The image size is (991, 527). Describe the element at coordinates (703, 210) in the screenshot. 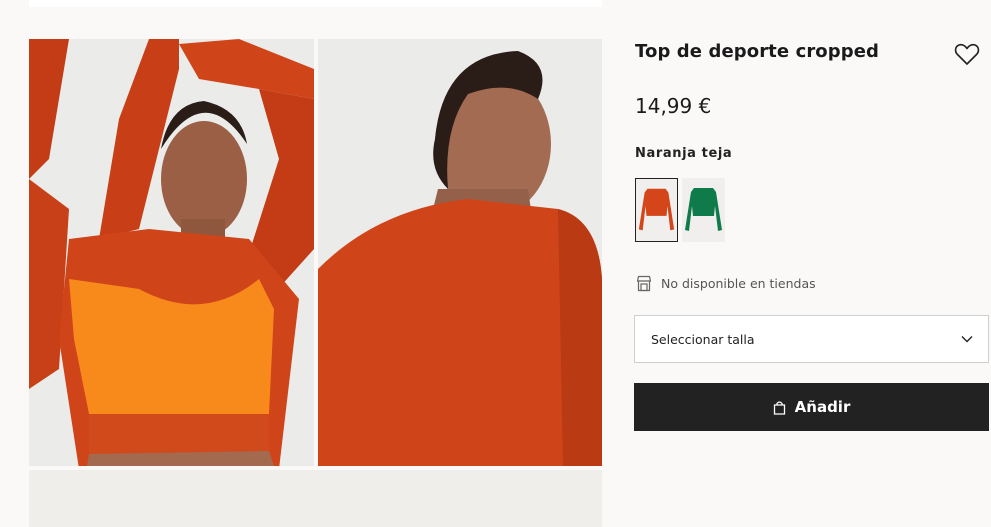

I see `color-swatch-green` at that location.